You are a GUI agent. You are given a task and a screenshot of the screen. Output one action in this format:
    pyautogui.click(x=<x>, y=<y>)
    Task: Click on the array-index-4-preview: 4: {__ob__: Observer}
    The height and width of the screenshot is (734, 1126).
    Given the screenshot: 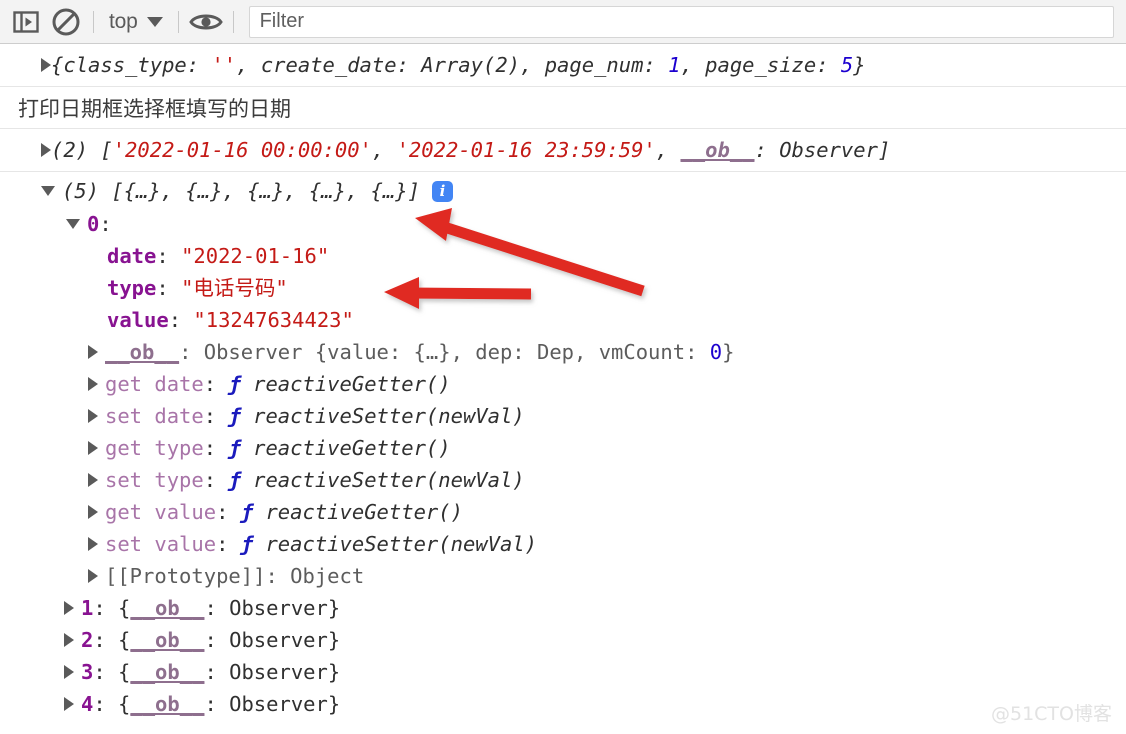 What is the action you would take?
    pyautogui.click(x=211, y=704)
    